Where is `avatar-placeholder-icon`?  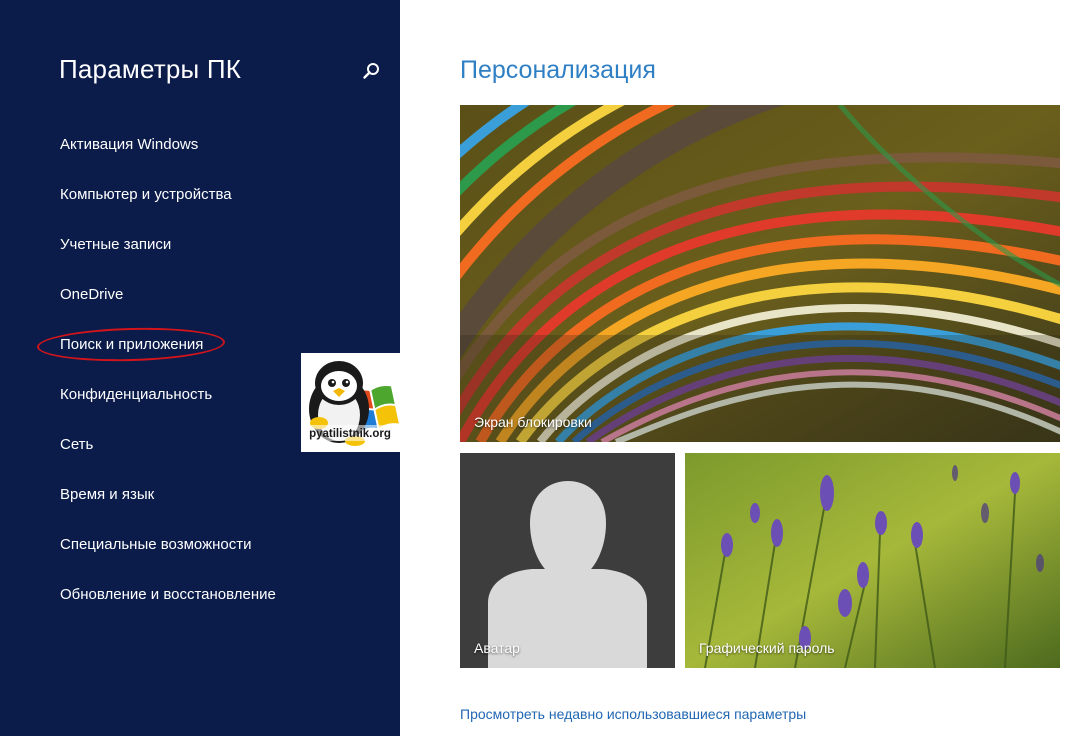 avatar-placeholder-icon is located at coordinates (567, 560).